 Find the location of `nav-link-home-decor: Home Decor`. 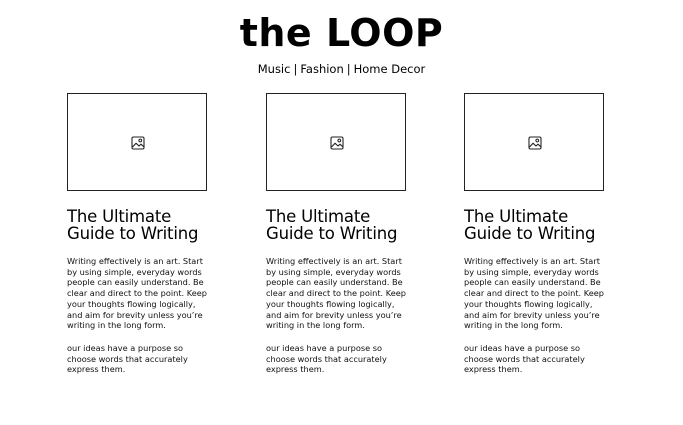

nav-link-home-decor: Home Decor is located at coordinates (390, 69).